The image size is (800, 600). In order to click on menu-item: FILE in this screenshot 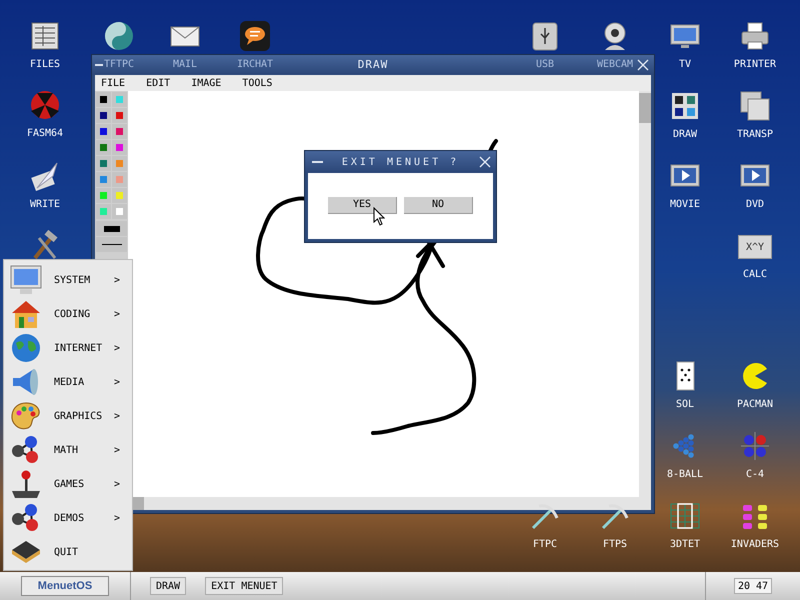, I will do `click(113, 83)`.